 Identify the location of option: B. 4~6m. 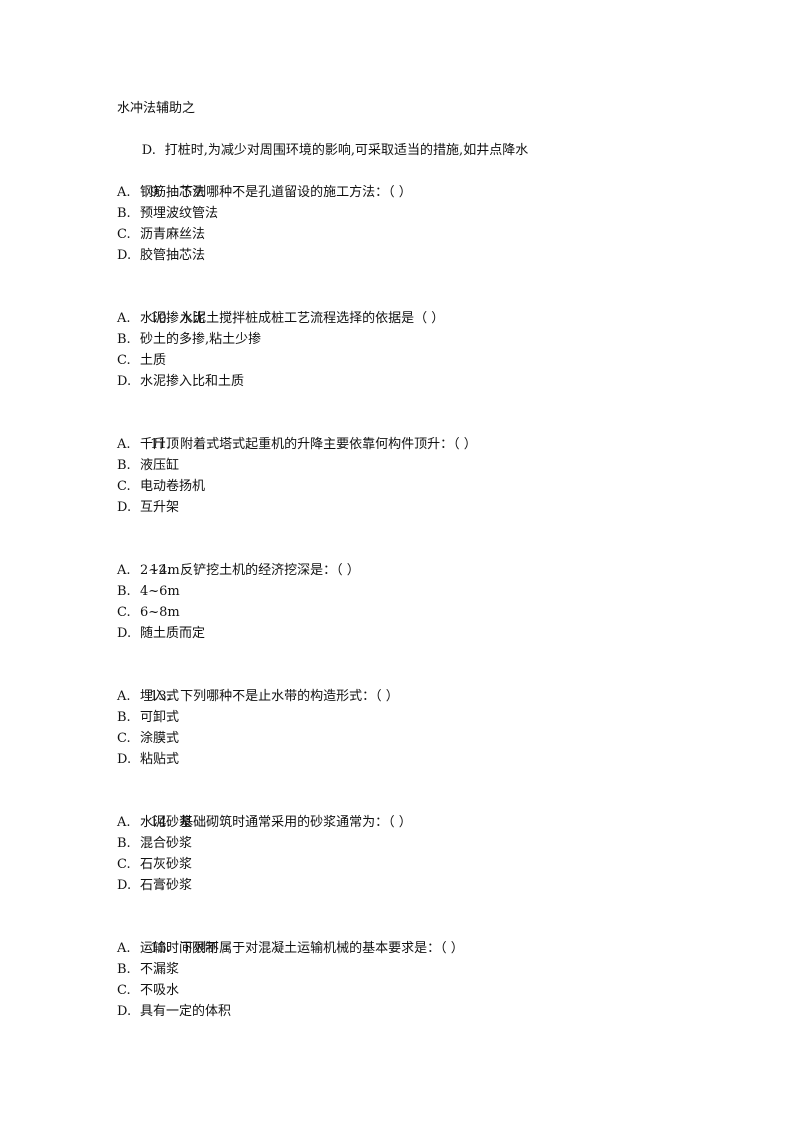
(397, 591).